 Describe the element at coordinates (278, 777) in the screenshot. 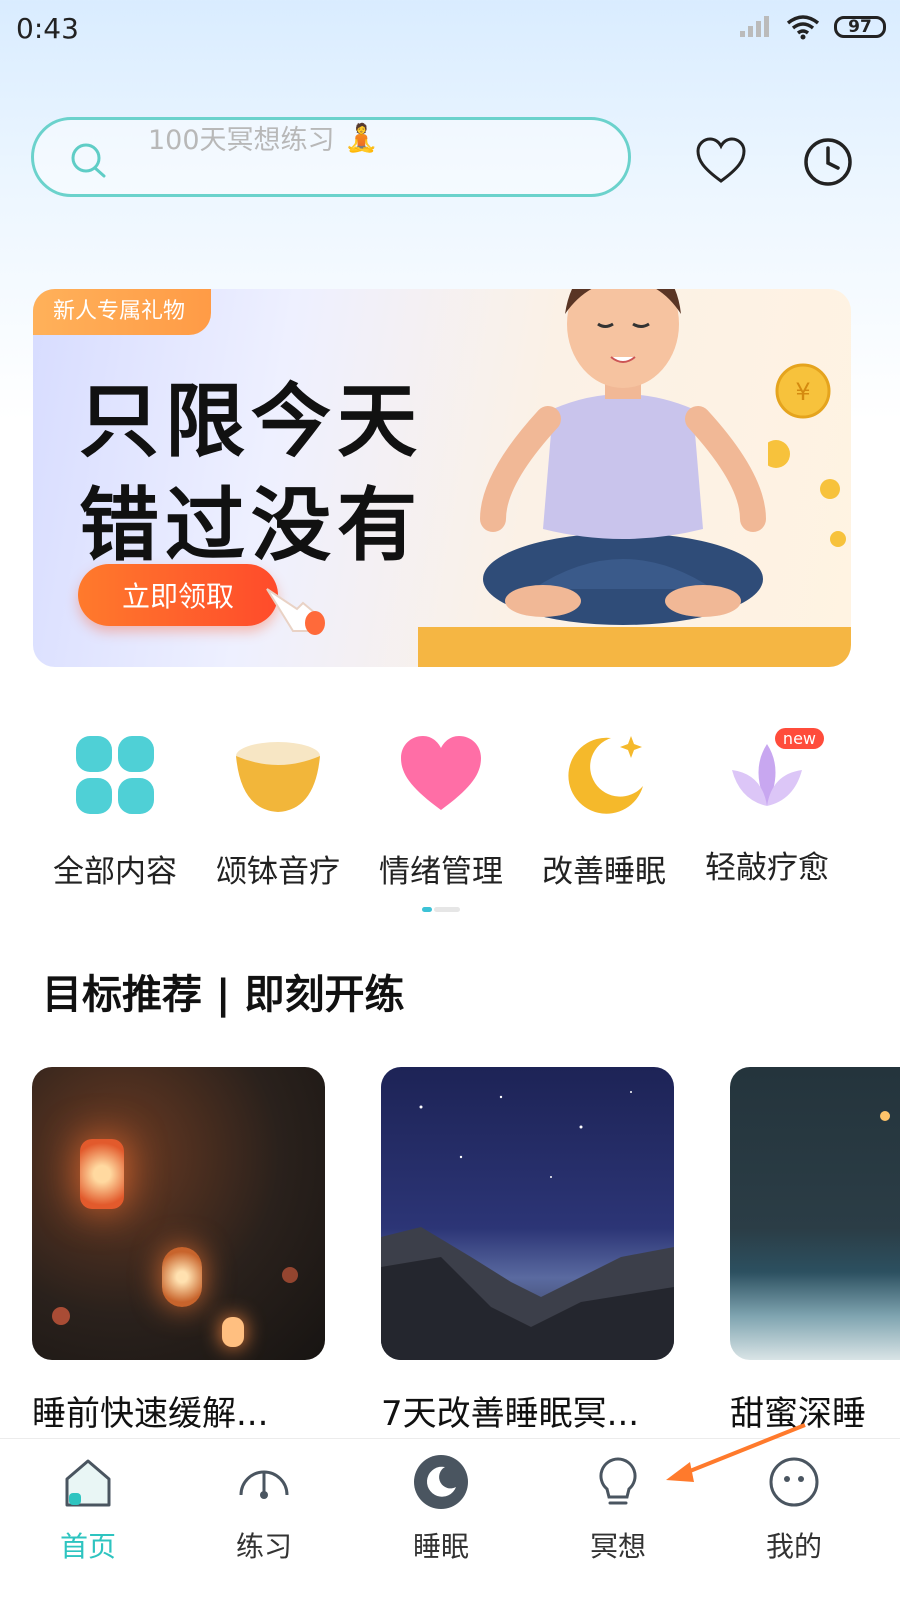

I see `singing-bowl-icon` at that location.